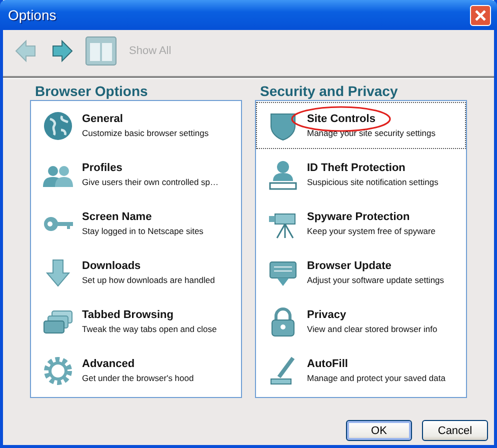  I want to click on option-title: Site Controls, so click(341, 119).